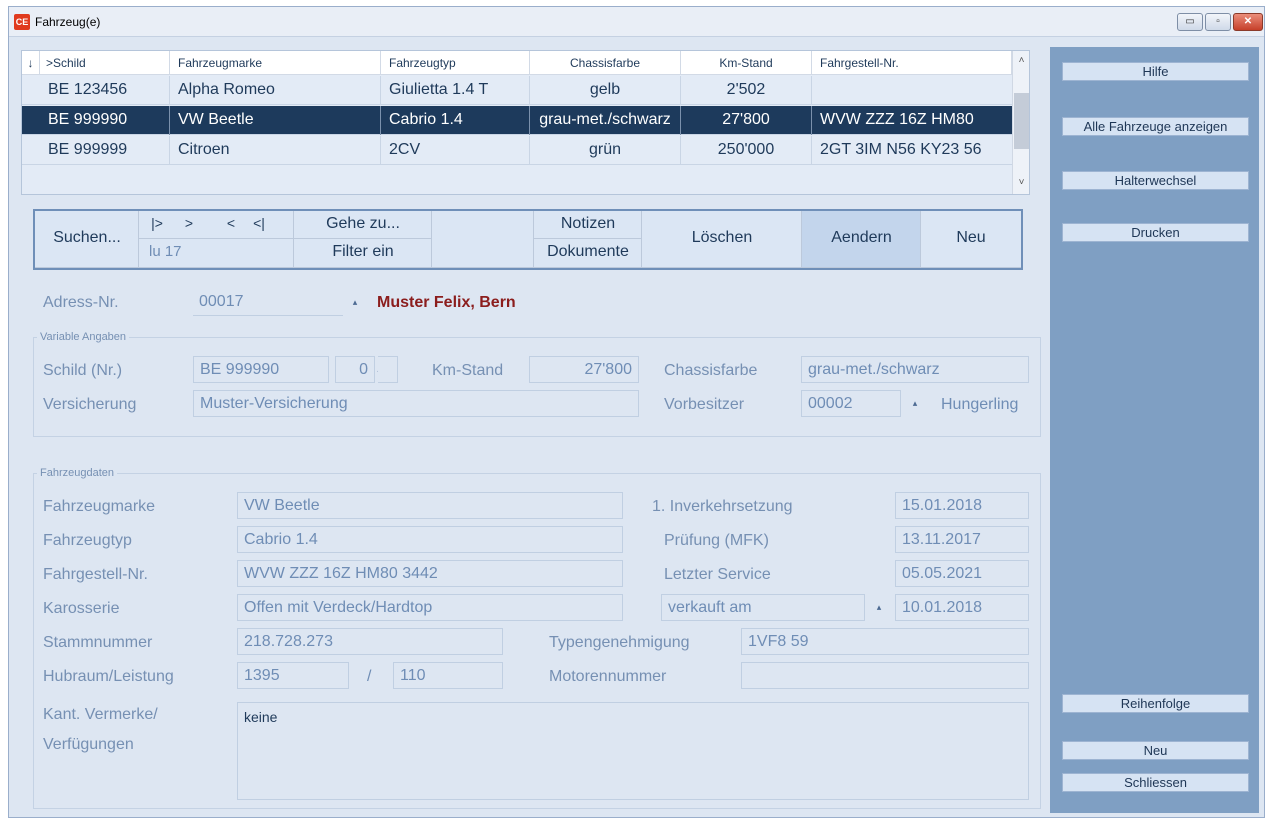 This screenshot has width=1271, height=823. What do you see at coordinates (716, 540) in the screenshot?
I see `inspection-label: Prüfung (MFK)` at bounding box center [716, 540].